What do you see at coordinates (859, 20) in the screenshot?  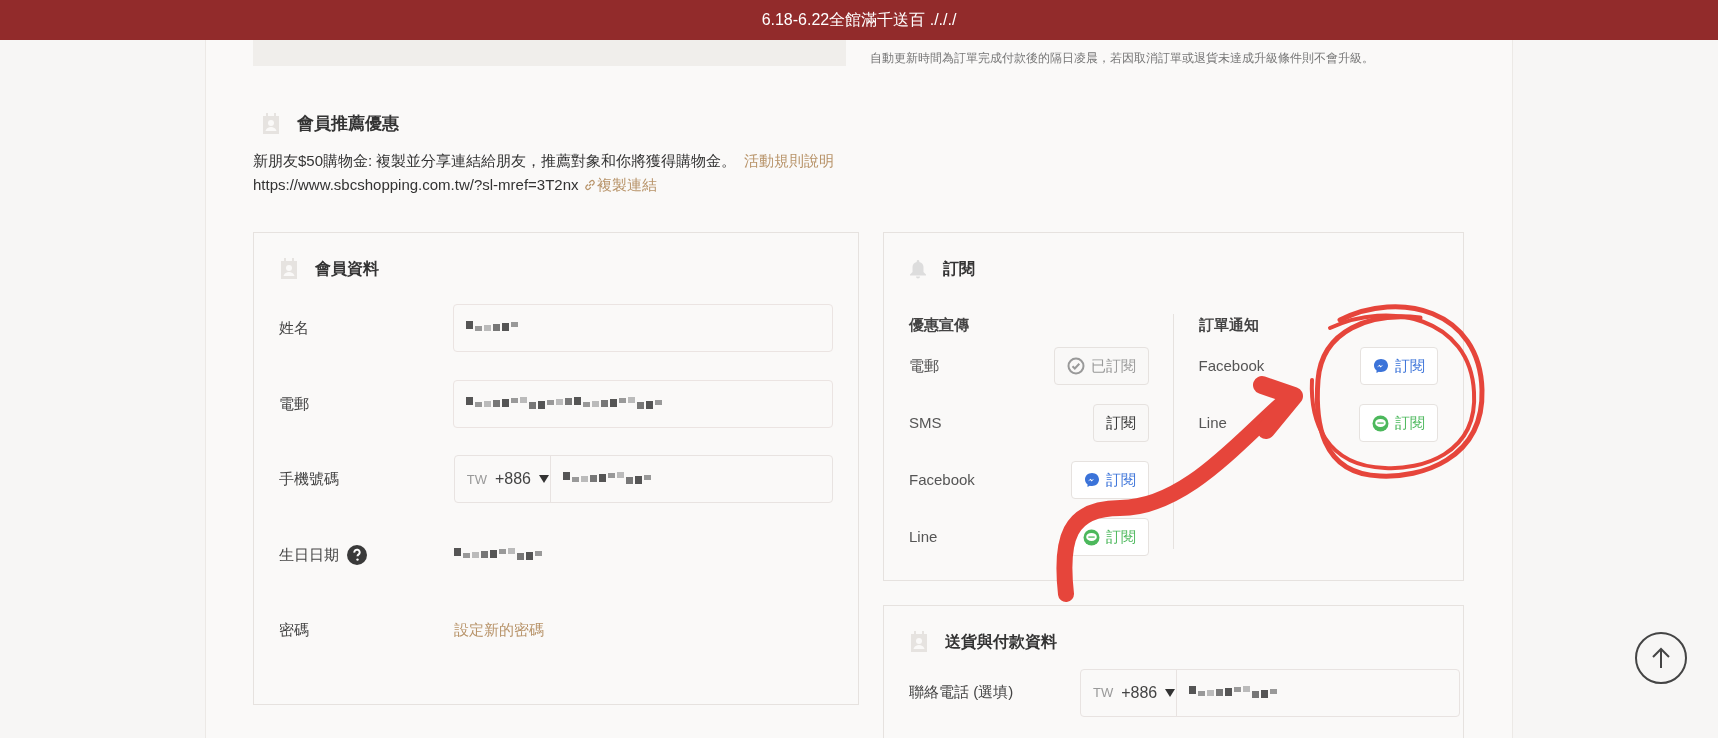 I see `banner-text: 6.18-6.22全館滿千送百 ./././` at bounding box center [859, 20].